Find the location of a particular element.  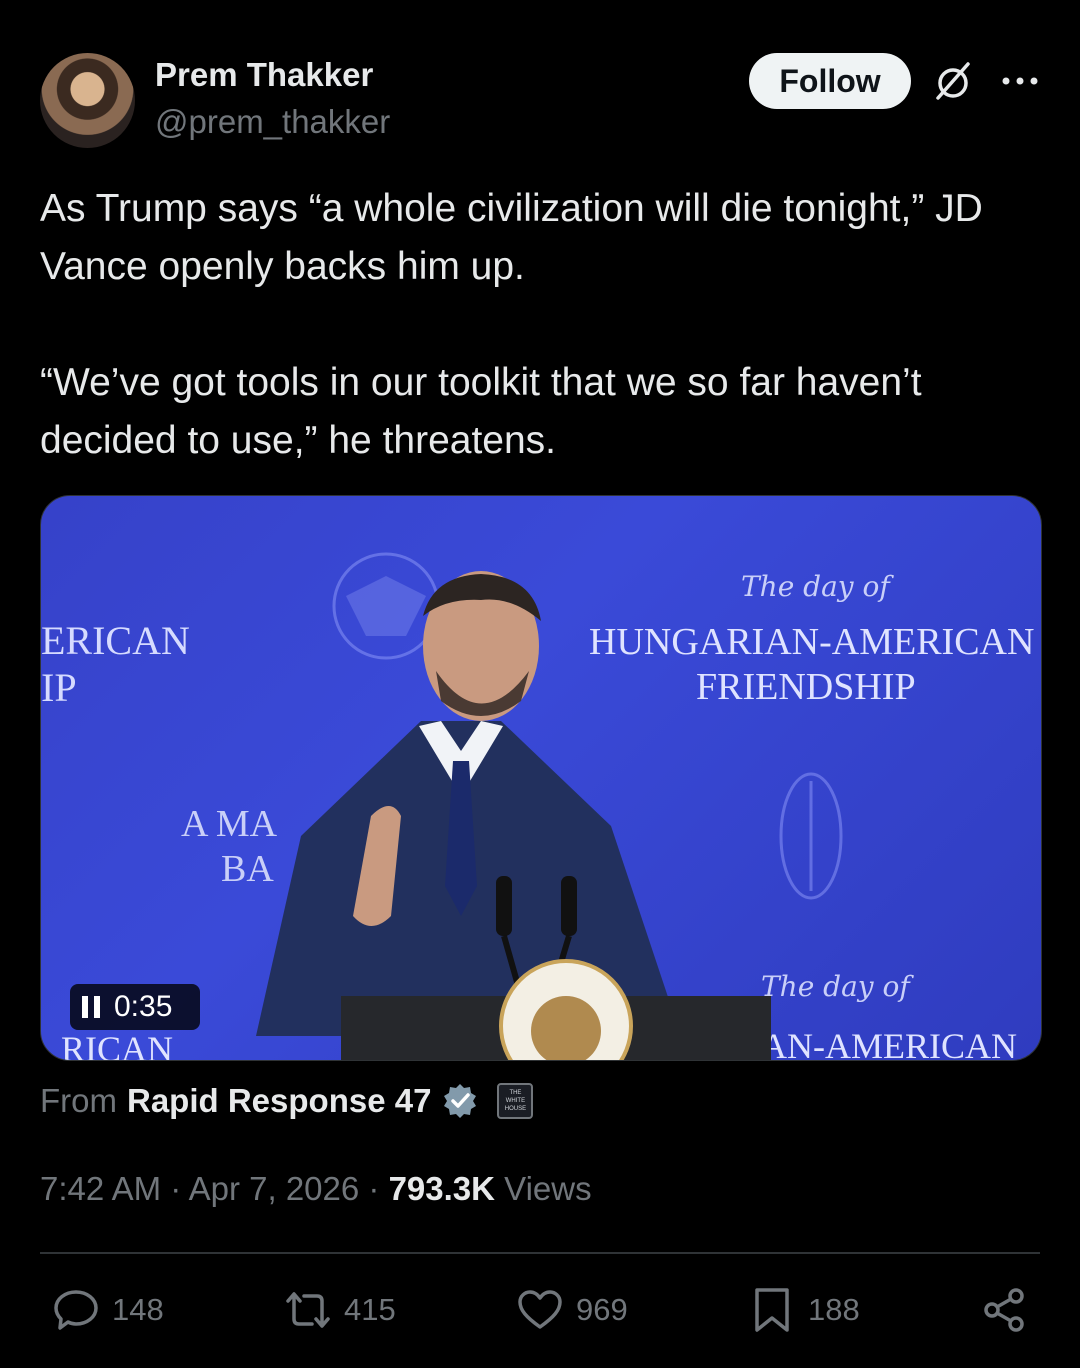

white-house-badge-icon: THE WHITE HOUSE is located at coordinates (515, 1101).